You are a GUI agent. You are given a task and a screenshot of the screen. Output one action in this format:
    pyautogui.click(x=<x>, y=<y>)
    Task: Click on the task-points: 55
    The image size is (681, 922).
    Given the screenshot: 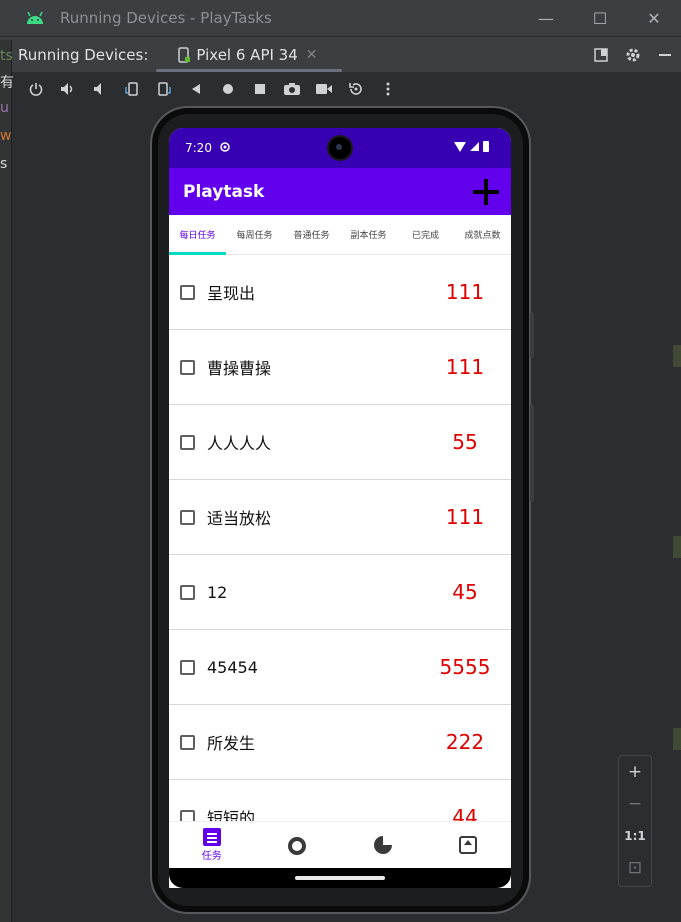 What is the action you would take?
    pyautogui.click(x=465, y=442)
    